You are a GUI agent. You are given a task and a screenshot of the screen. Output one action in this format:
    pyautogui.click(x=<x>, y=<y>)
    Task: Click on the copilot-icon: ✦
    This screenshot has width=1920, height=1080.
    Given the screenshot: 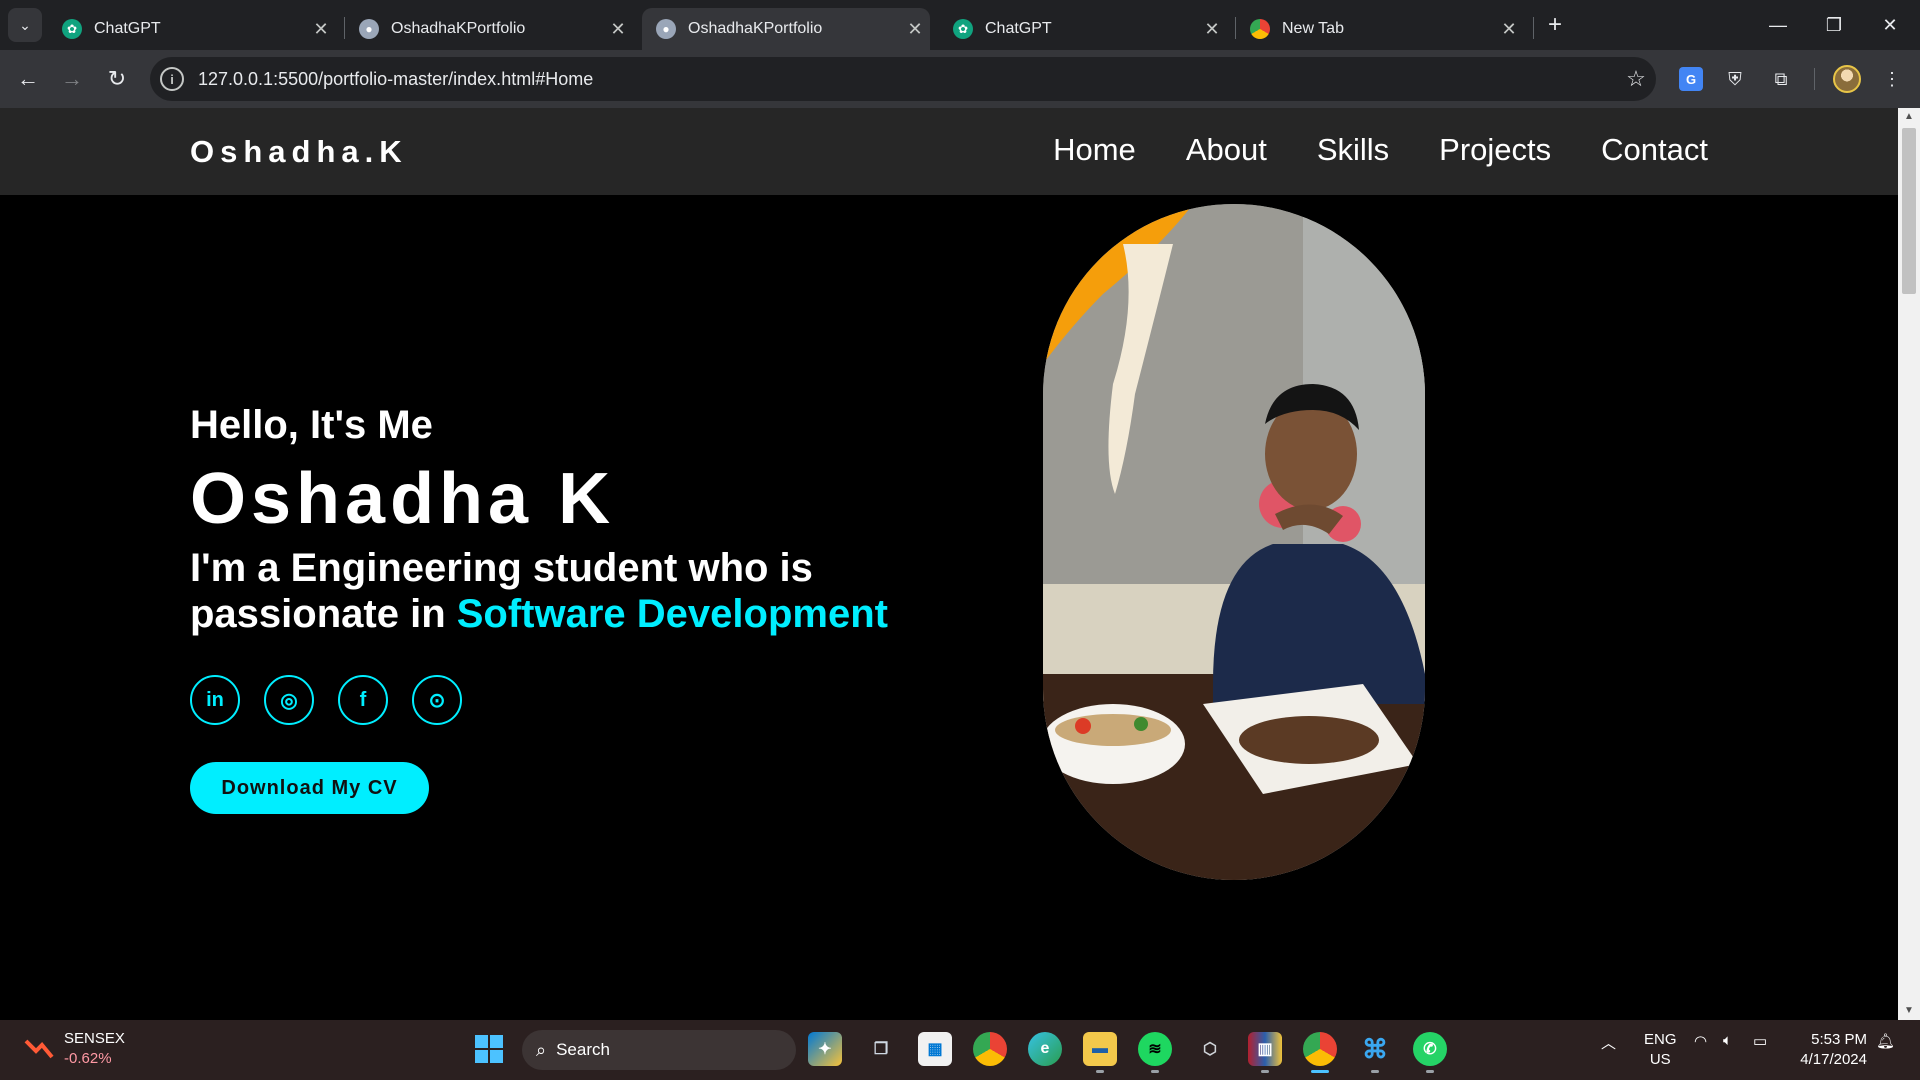 What is the action you would take?
    pyautogui.click(x=825, y=1049)
    